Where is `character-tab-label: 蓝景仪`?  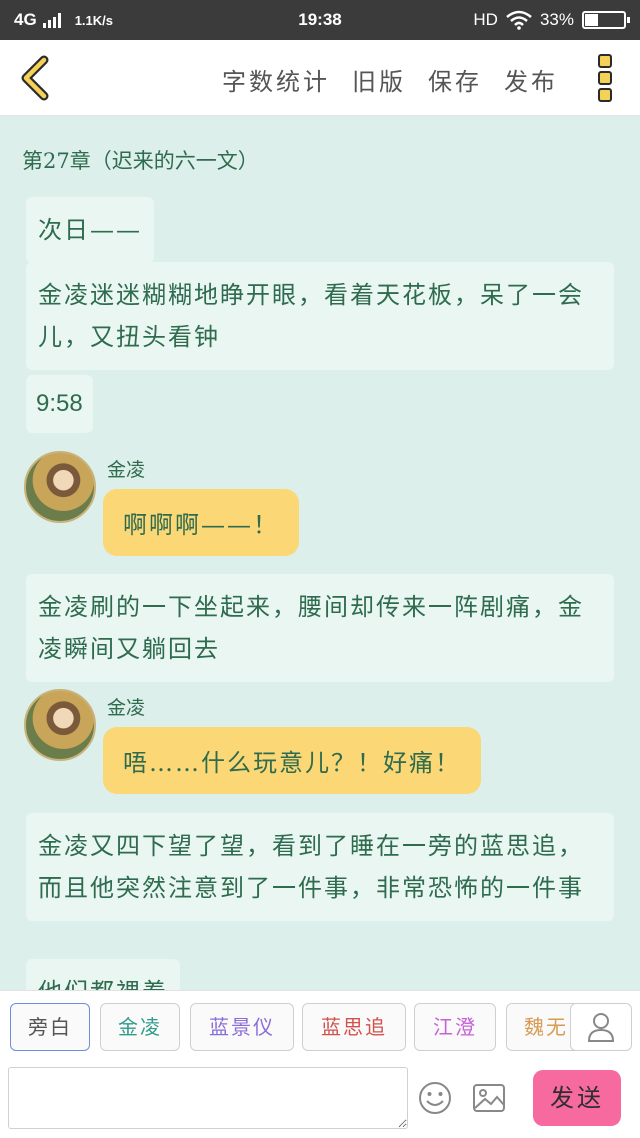
character-tab-label: 蓝景仪 is located at coordinates (242, 1027).